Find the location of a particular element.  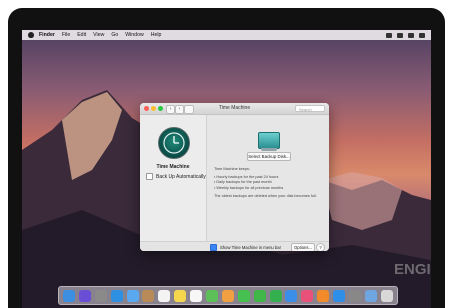

notes-icon is located at coordinates (180, 295).